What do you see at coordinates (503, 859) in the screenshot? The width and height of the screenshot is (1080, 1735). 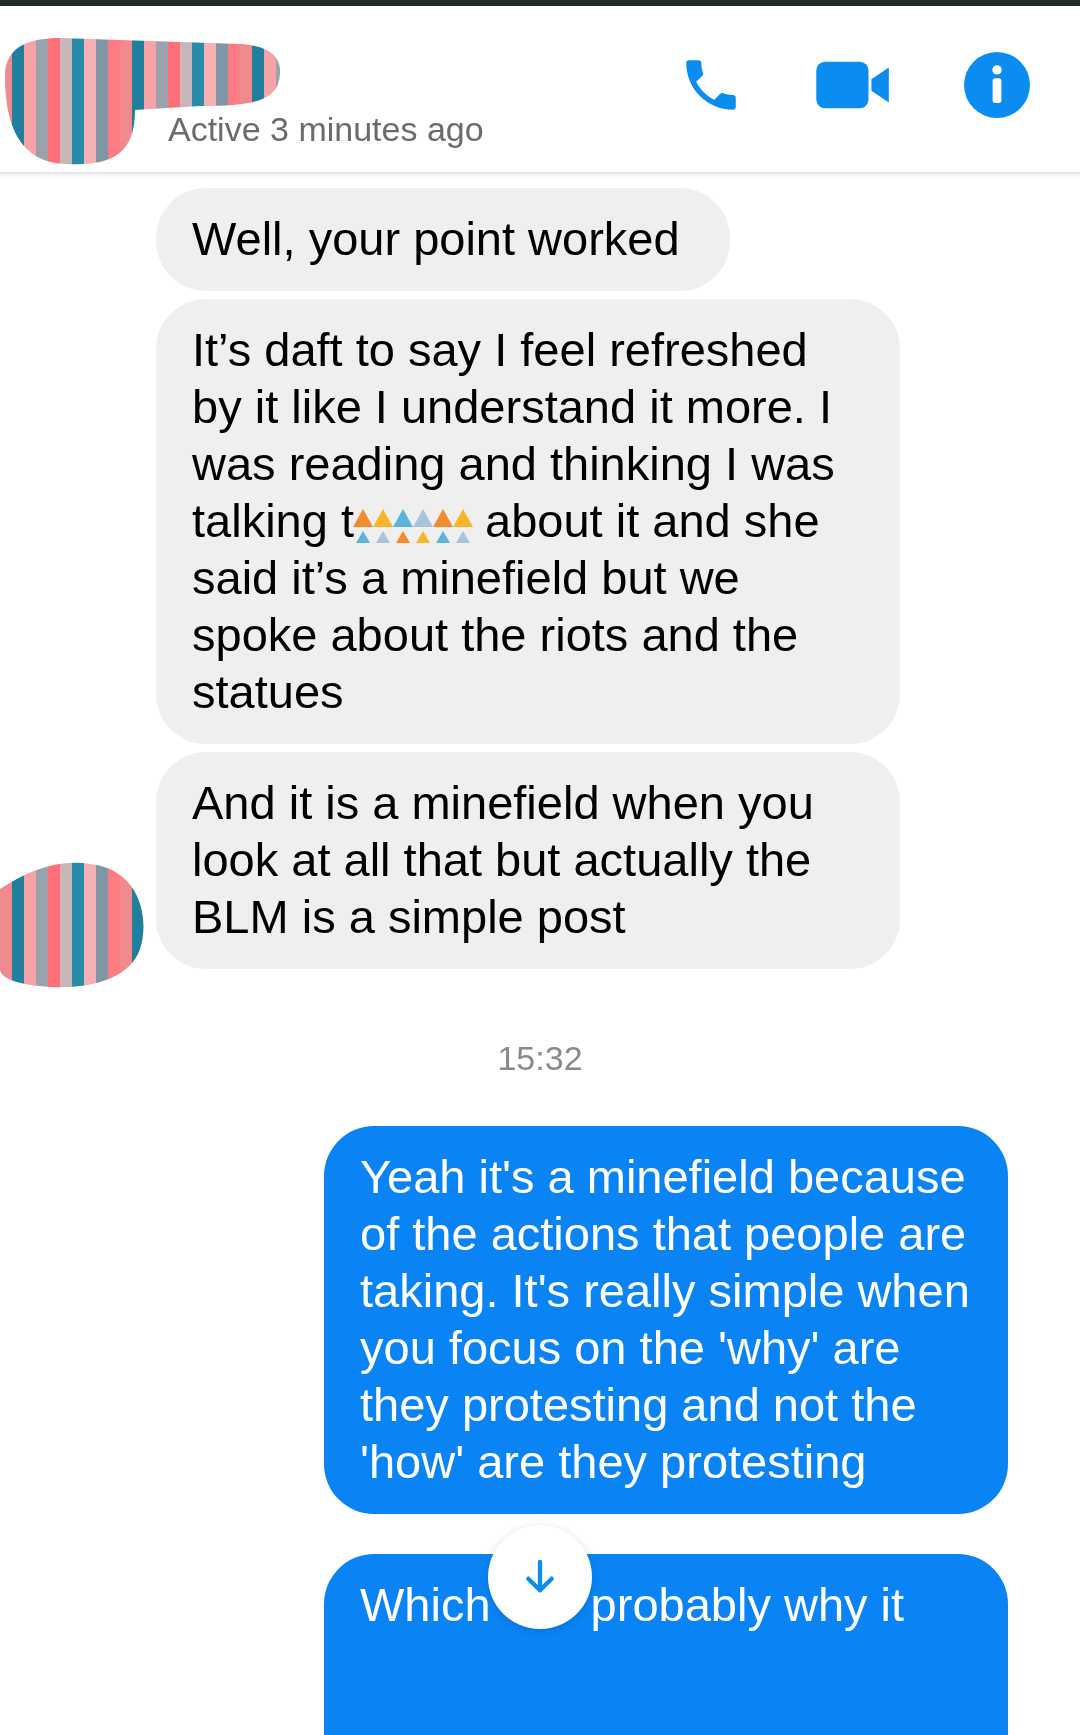 I see `message-text: And it is a minefield when you look at all that but actually the BLM is a simple post` at bounding box center [503, 859].